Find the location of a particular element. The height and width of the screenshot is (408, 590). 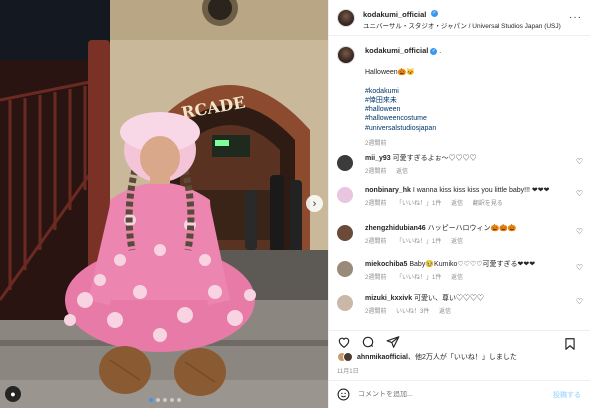

user-tag-button: ● is located at coordinates (13, 394).